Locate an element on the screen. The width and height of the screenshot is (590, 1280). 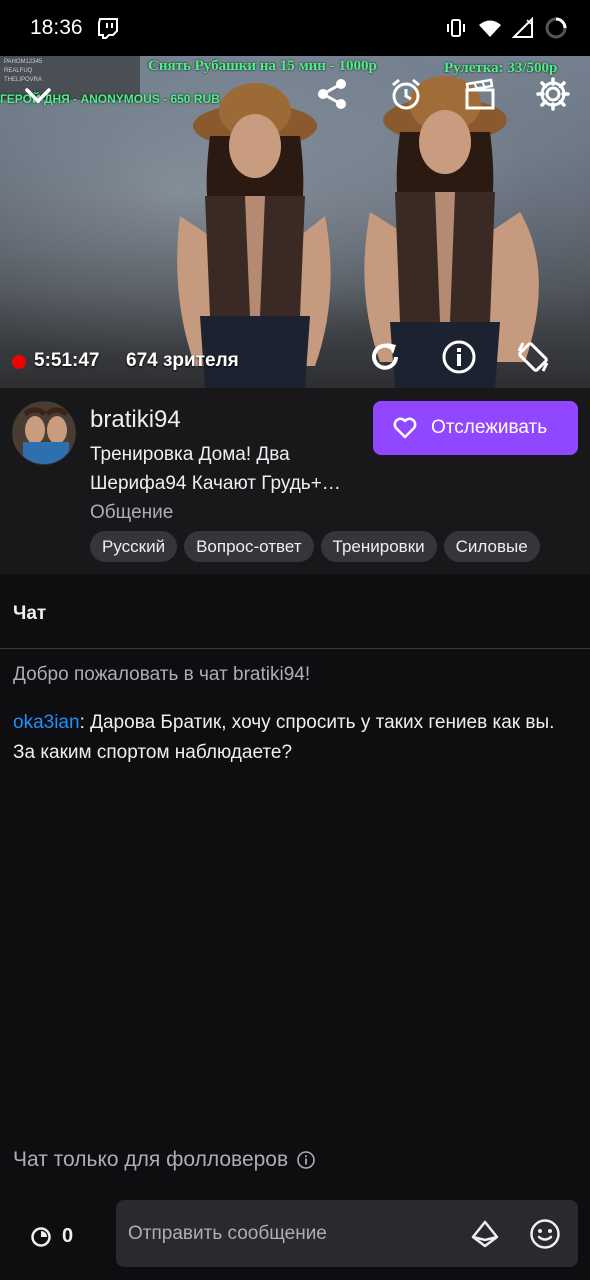
chevron-down-icon is located at coordinates (38, 96).